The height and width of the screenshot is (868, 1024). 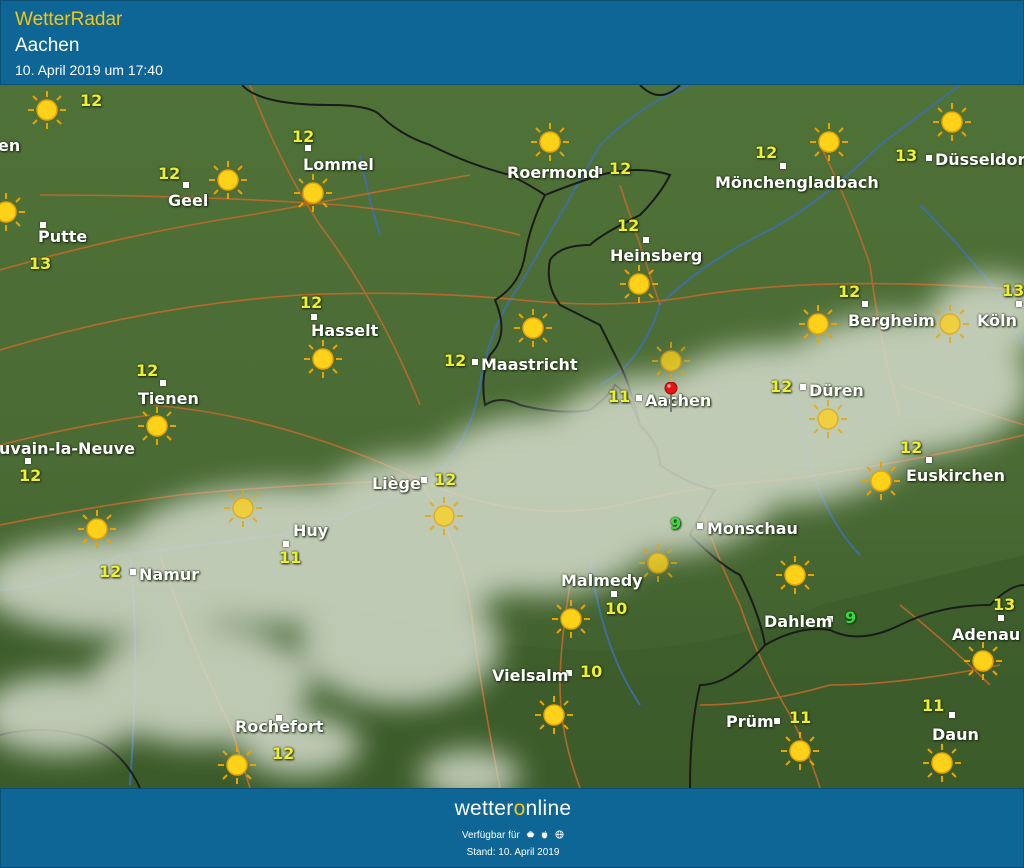 What do you see at coordinates (10, 145) in the screenshot?
I see `city-label-edge-left: en` at bounding box center [10, 145].